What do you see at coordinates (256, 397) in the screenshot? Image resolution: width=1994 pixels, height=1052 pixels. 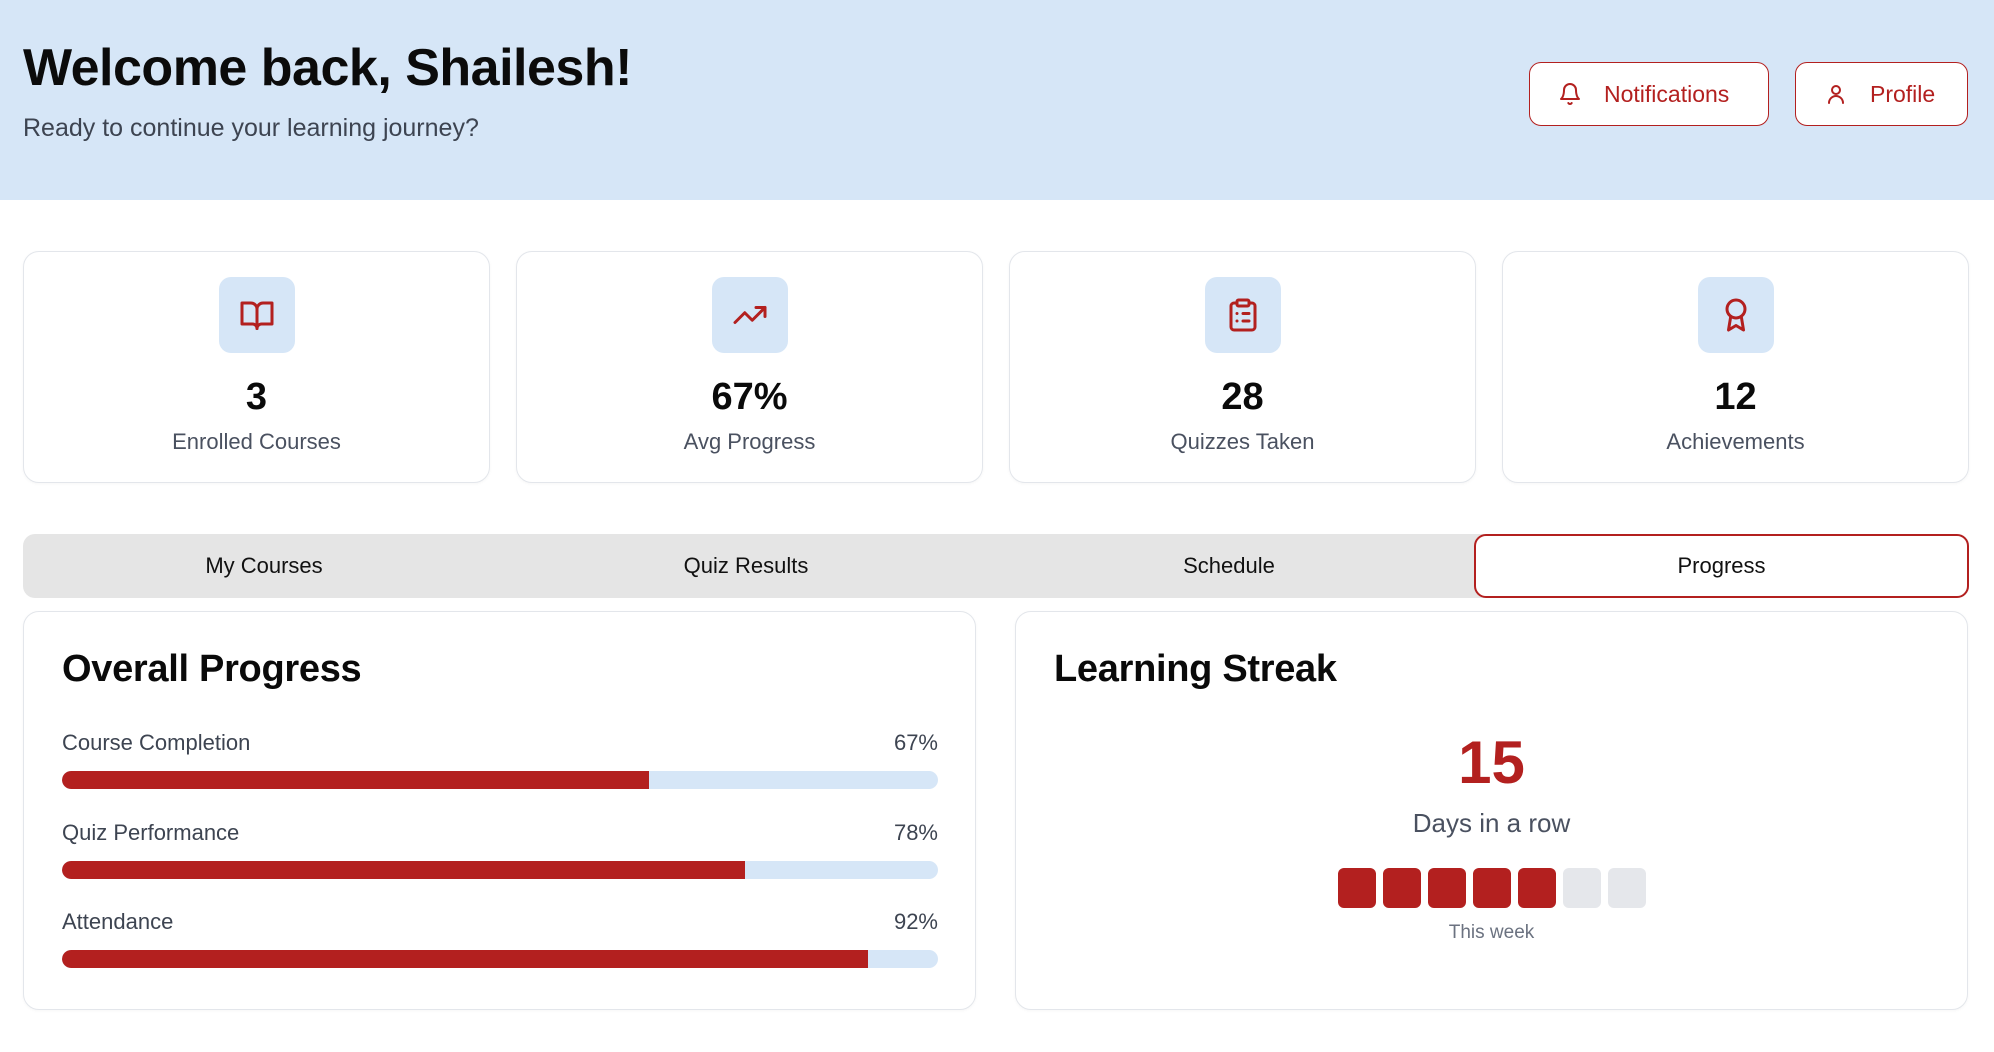 I see `stat-value: 3` at bounding box center [256, 397].